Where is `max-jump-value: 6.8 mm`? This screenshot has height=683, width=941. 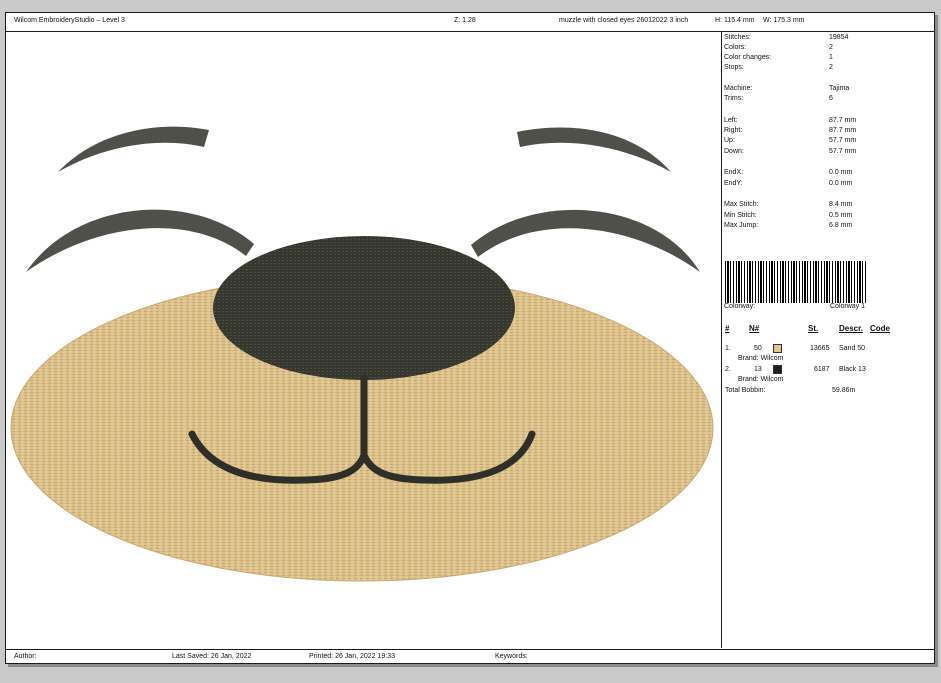 max-jump-value: 6.8 mm is located at coordinates (841, 225).